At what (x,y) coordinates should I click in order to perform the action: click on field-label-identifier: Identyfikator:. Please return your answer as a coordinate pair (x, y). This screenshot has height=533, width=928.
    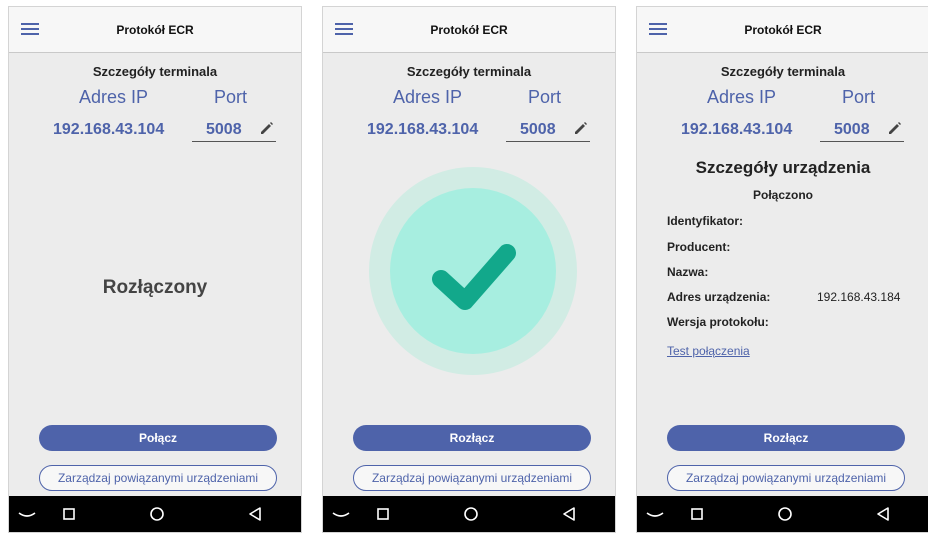
    Looking at the image, I should click on (705, 221).